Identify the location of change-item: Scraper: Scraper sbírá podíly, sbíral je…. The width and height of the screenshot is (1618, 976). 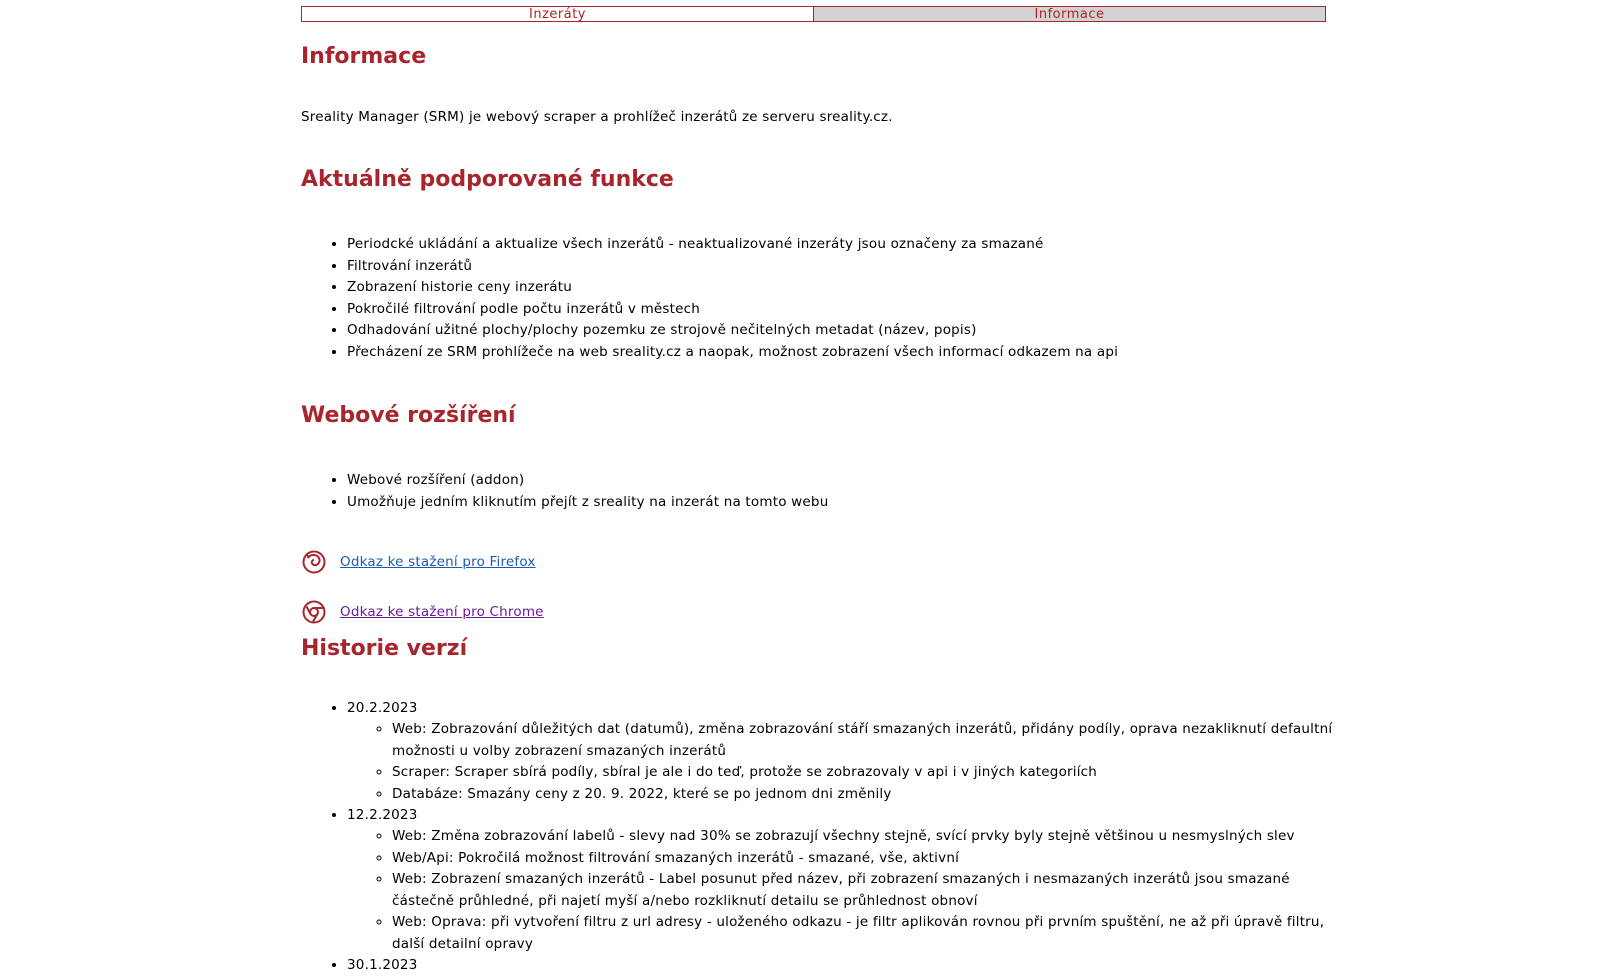
(869, 773).